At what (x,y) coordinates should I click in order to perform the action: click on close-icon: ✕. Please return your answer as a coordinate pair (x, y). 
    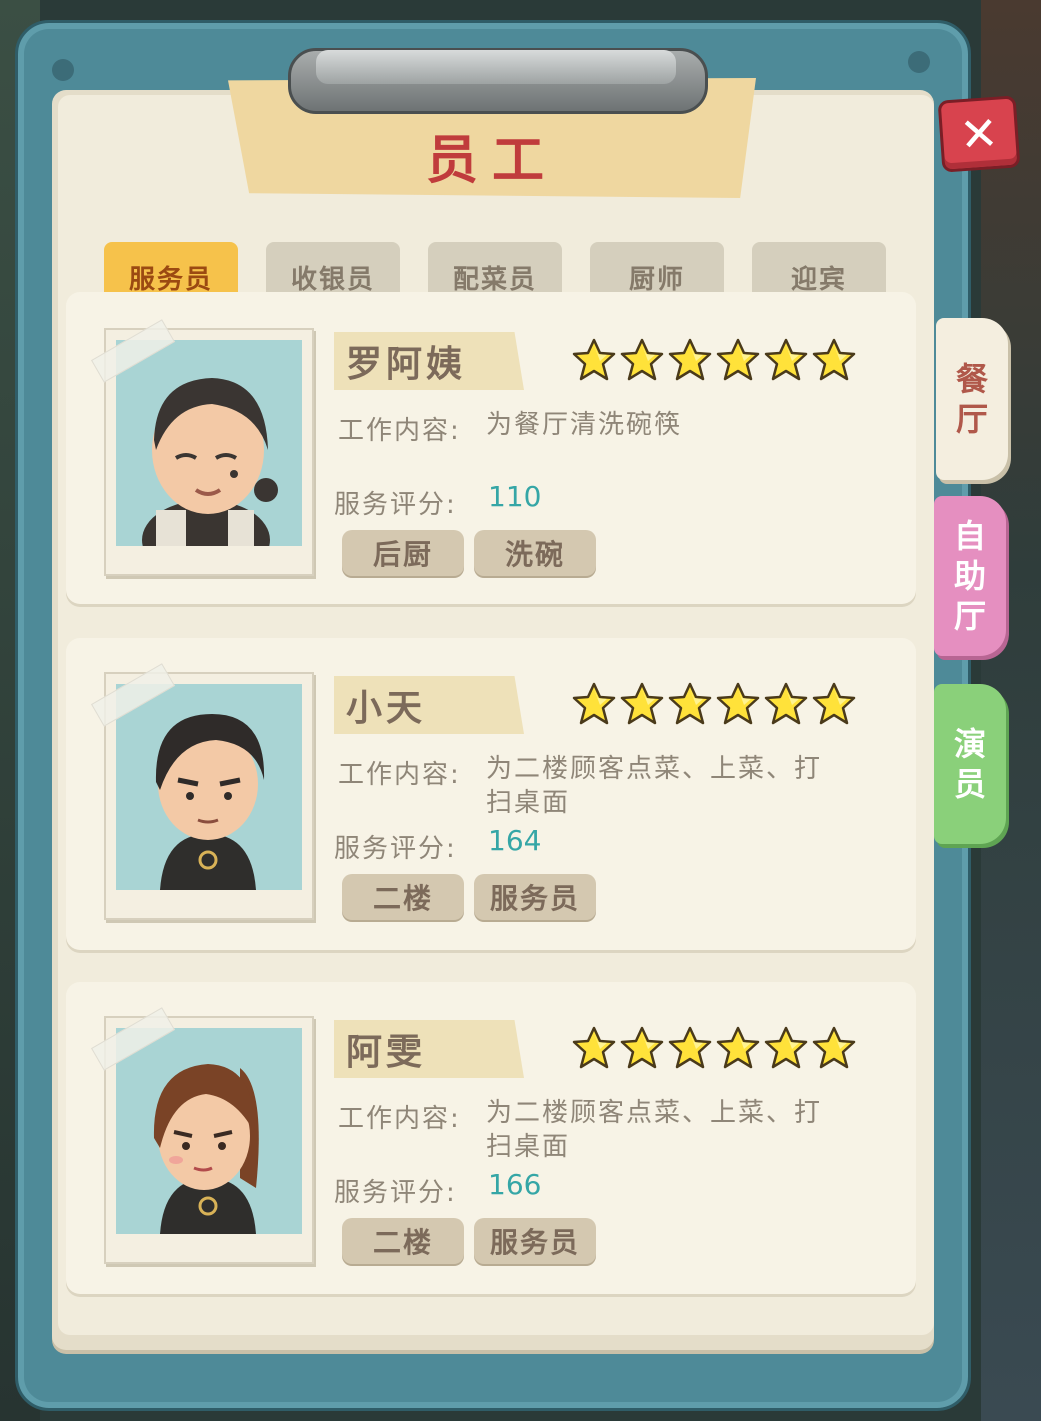
    Looking at the image, I should click on (979, 134).